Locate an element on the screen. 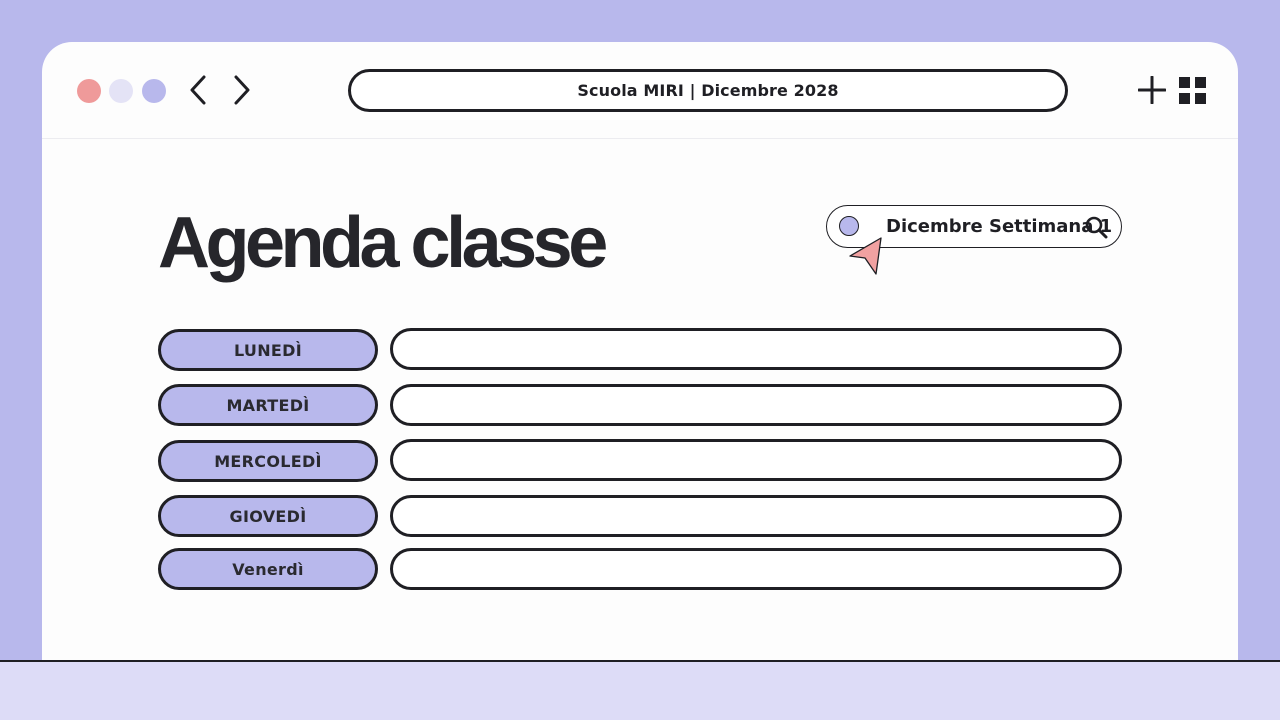 The image size is (1280, 720). day-label-text: LUNEDÌ is located at coordinates (268, 350).